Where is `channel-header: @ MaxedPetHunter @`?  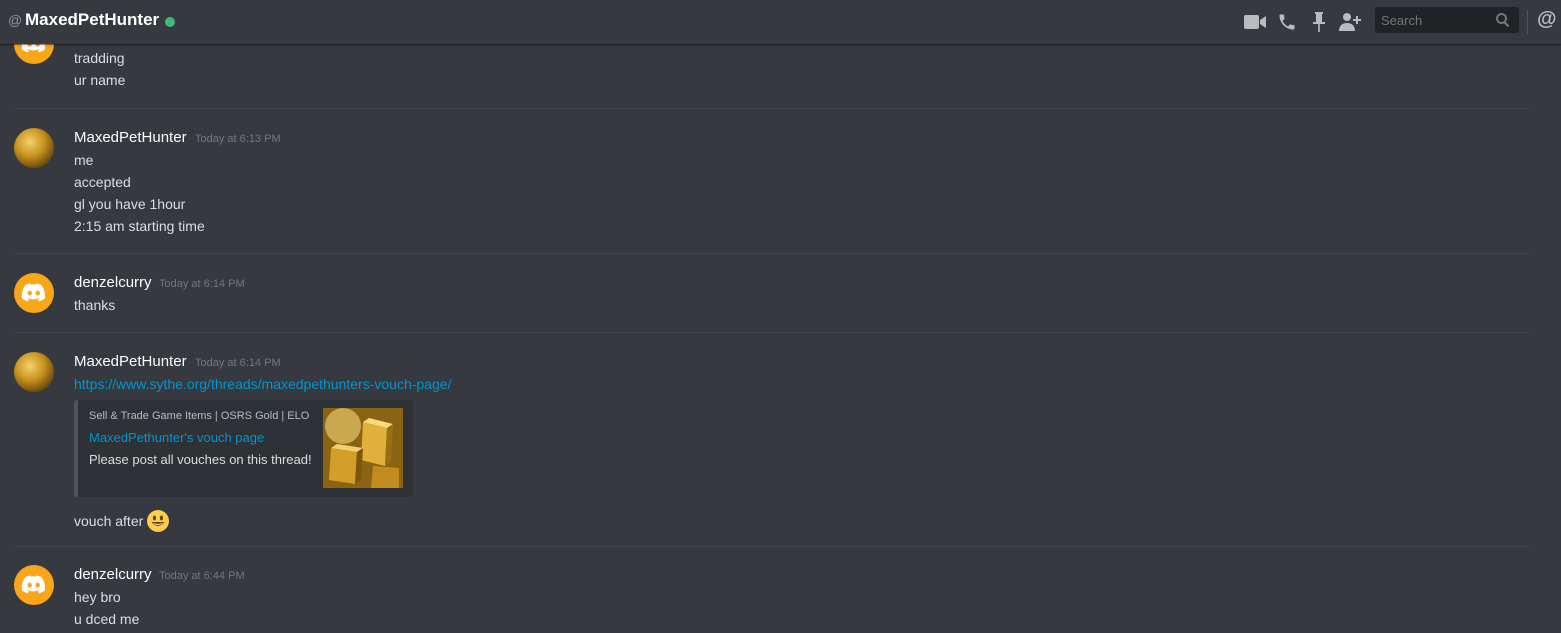
channel-header: @ MaxedPetHunter @ is located at coordinates (780, 22).